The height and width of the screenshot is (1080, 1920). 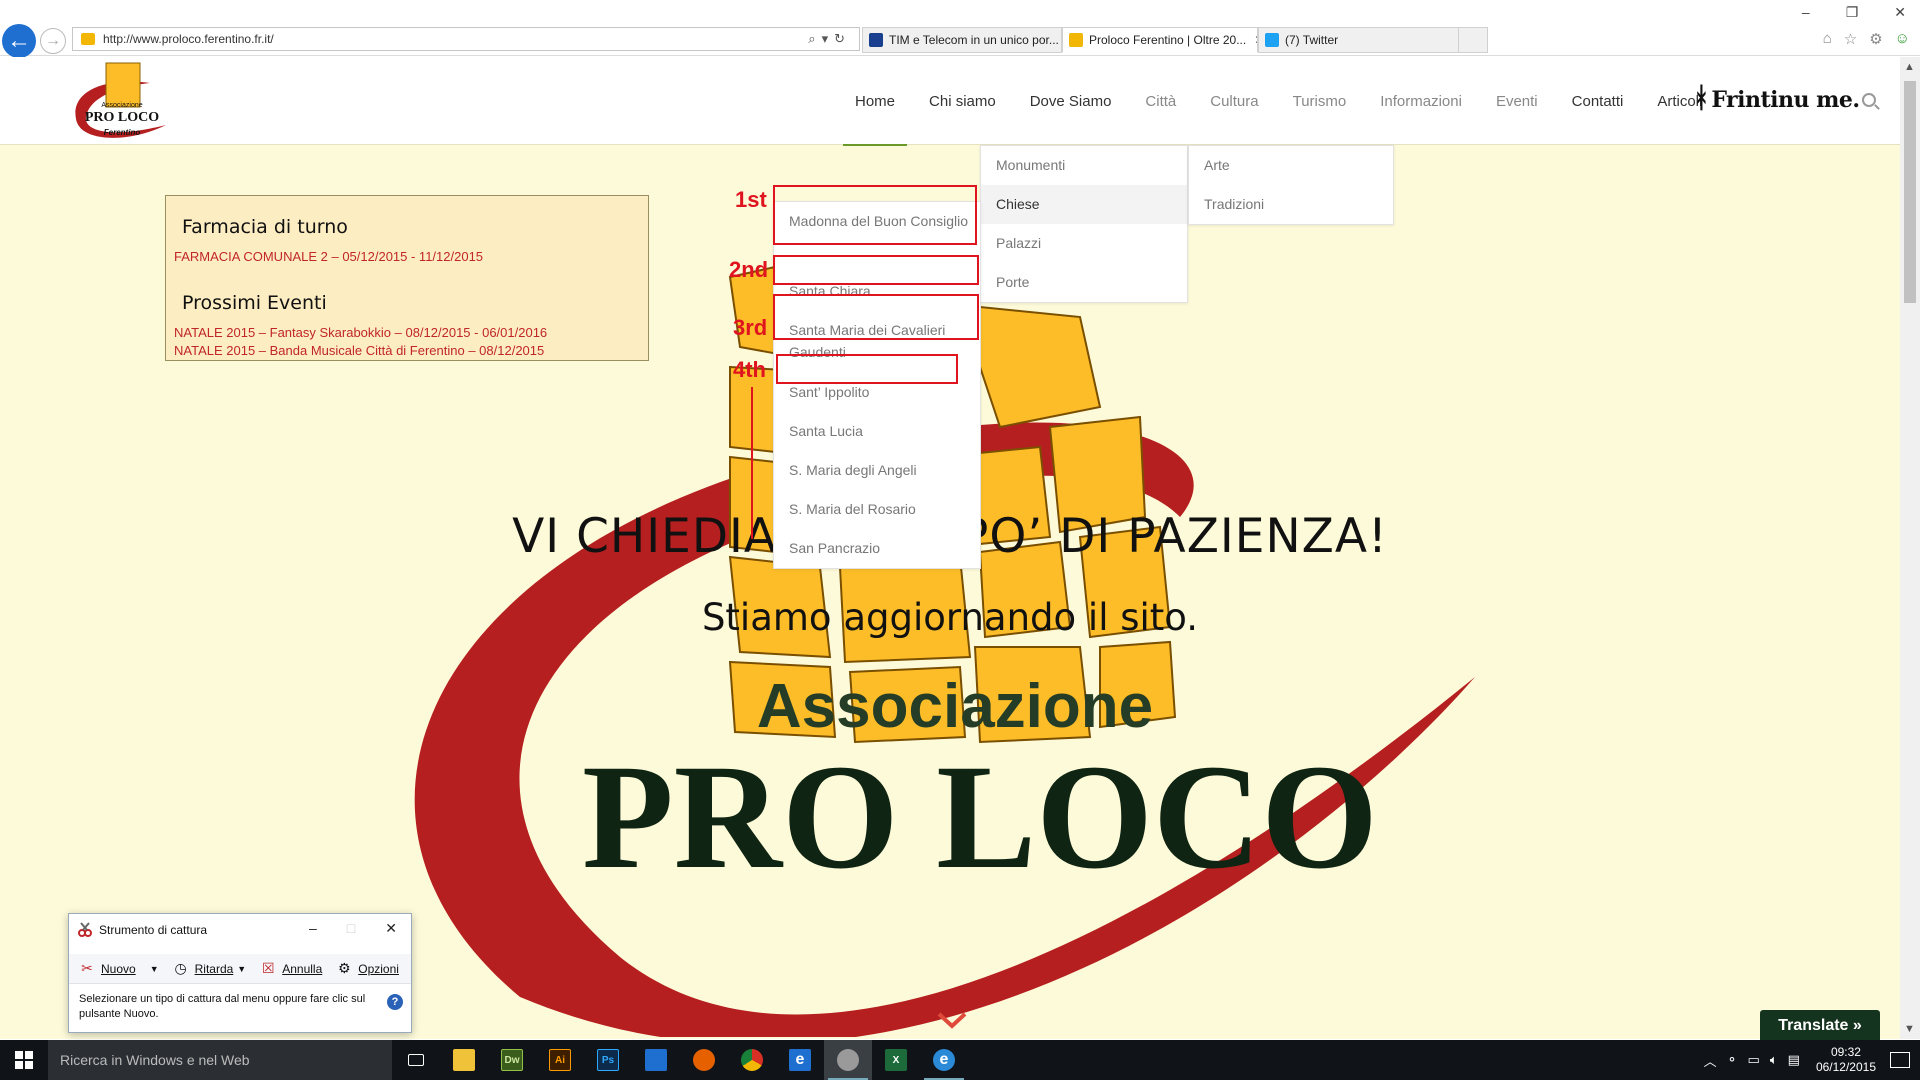 I want to click on menu-santa-maria-angeli: S. Maria degli Angeli, so click(x=877, y=470).